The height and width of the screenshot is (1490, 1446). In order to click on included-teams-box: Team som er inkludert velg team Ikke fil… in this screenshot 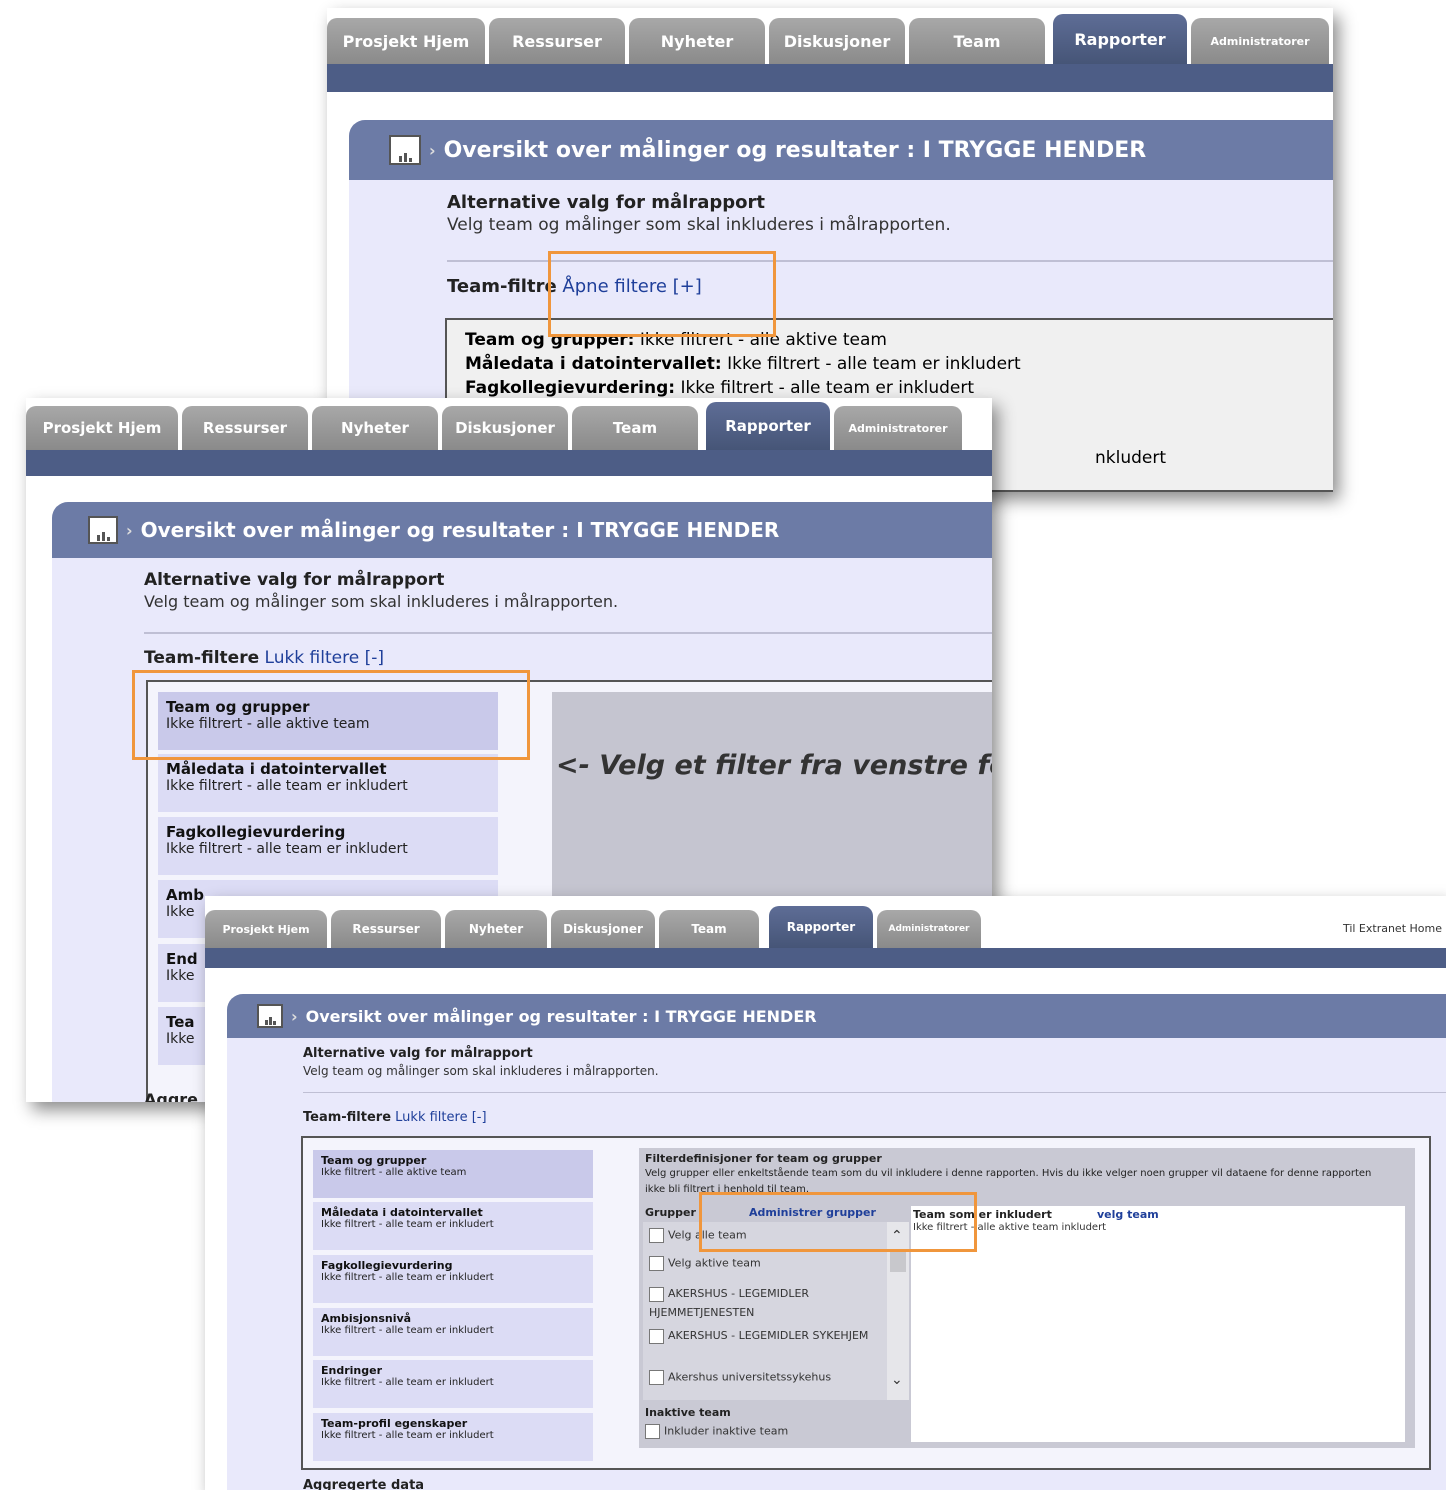, I will do `click(1158, 1324)`.